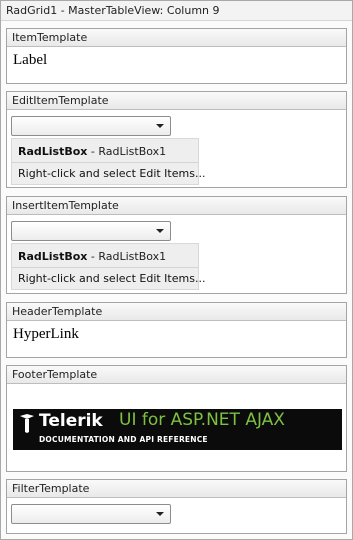 This screenshot has height=540, width=353. Describe the element at coordinates (91, 231) in the screenshot. I see `insert-dropdown` at that location.